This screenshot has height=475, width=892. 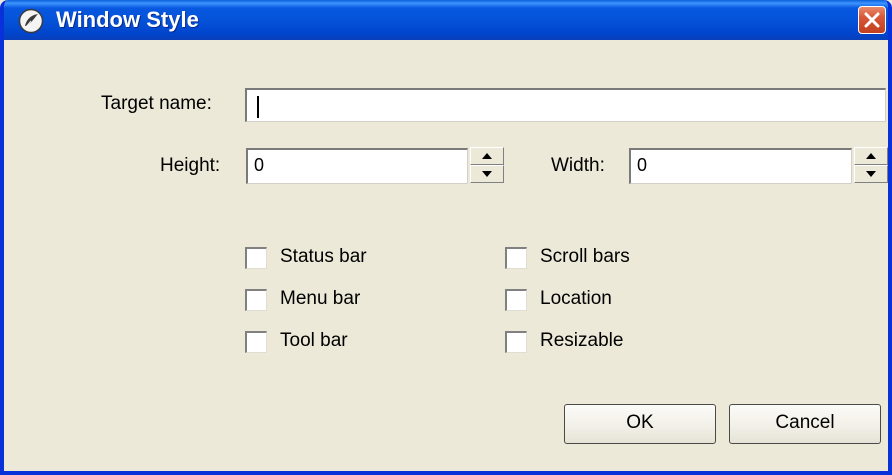 I want to click on ok-button: OK, so click(x=640, y=424).